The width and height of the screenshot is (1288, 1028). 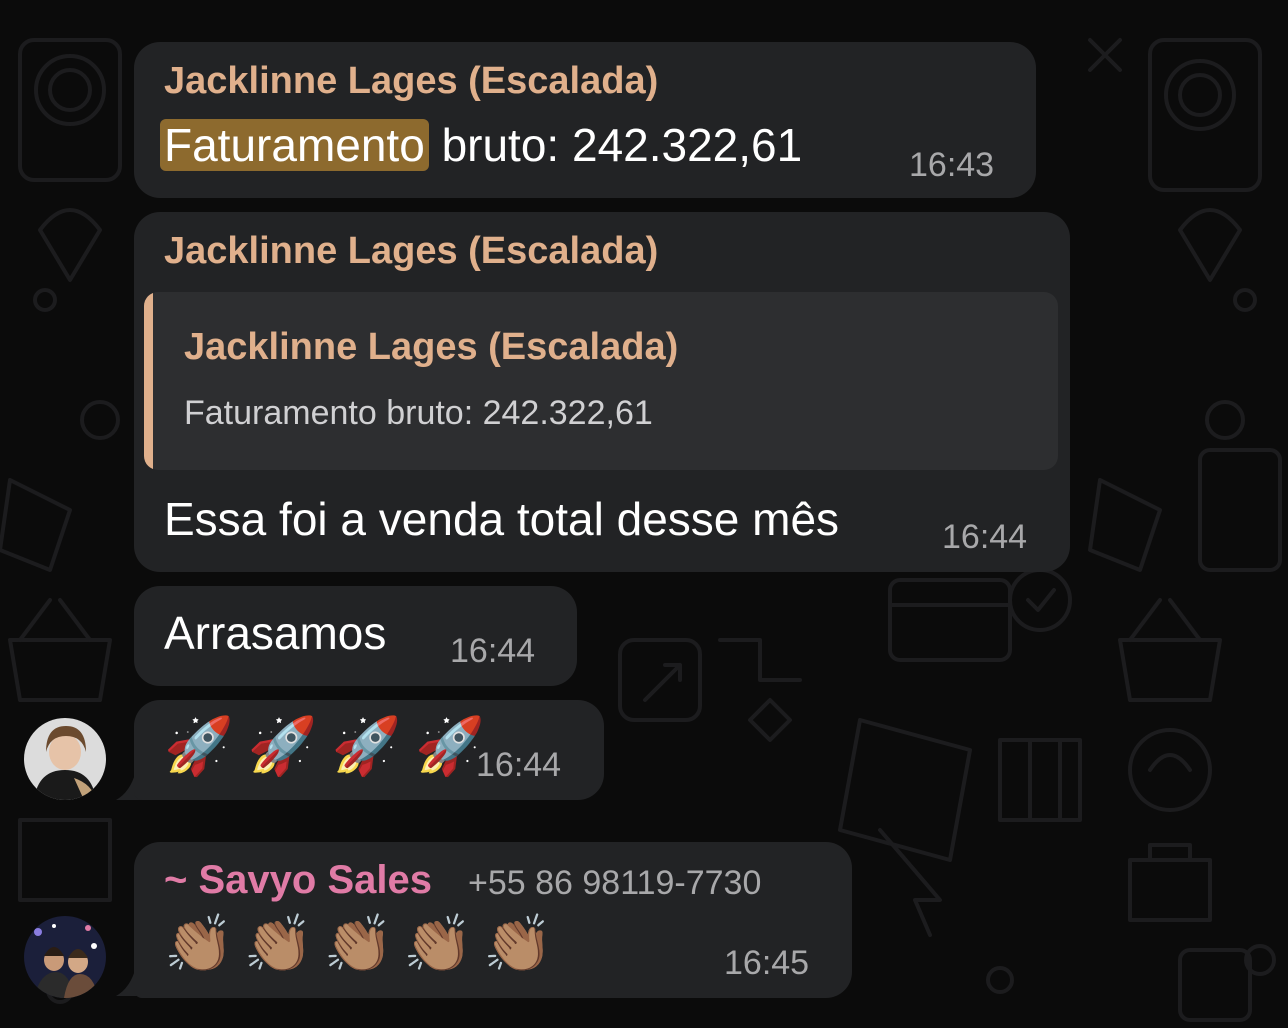 I want to click on emoji-row: 👏🏽 👏🏽 👏🏽 👏🏽 👏🏽, so click(x=358, y=944).